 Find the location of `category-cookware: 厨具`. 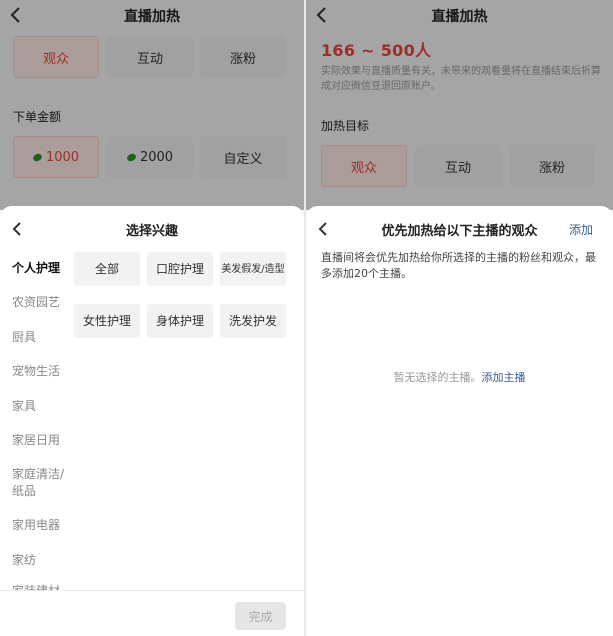

category-cookware: 厨具 is located at coordinates (40, 337).